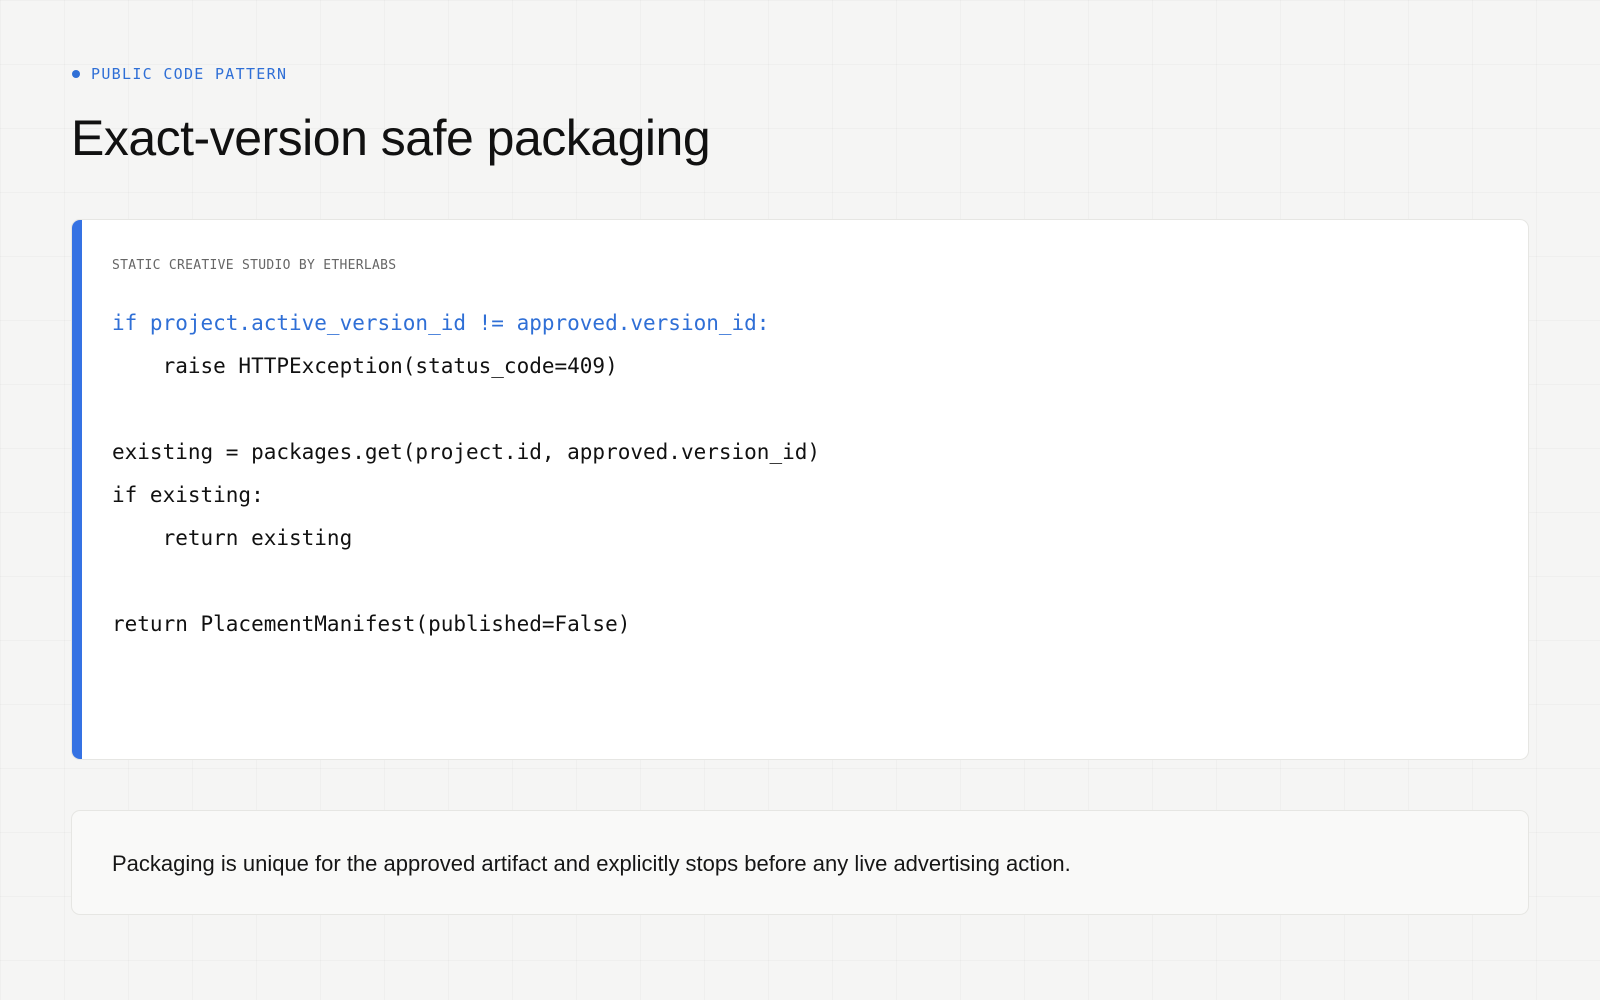 This screenshot has width=1600, height=1000. What do you see at coordinates (254, 265) in the screenshot?
I see `code-card-label: STATIC CREATIVE STUDIO BY ETHERLABS` at bounding box center [254, 265].